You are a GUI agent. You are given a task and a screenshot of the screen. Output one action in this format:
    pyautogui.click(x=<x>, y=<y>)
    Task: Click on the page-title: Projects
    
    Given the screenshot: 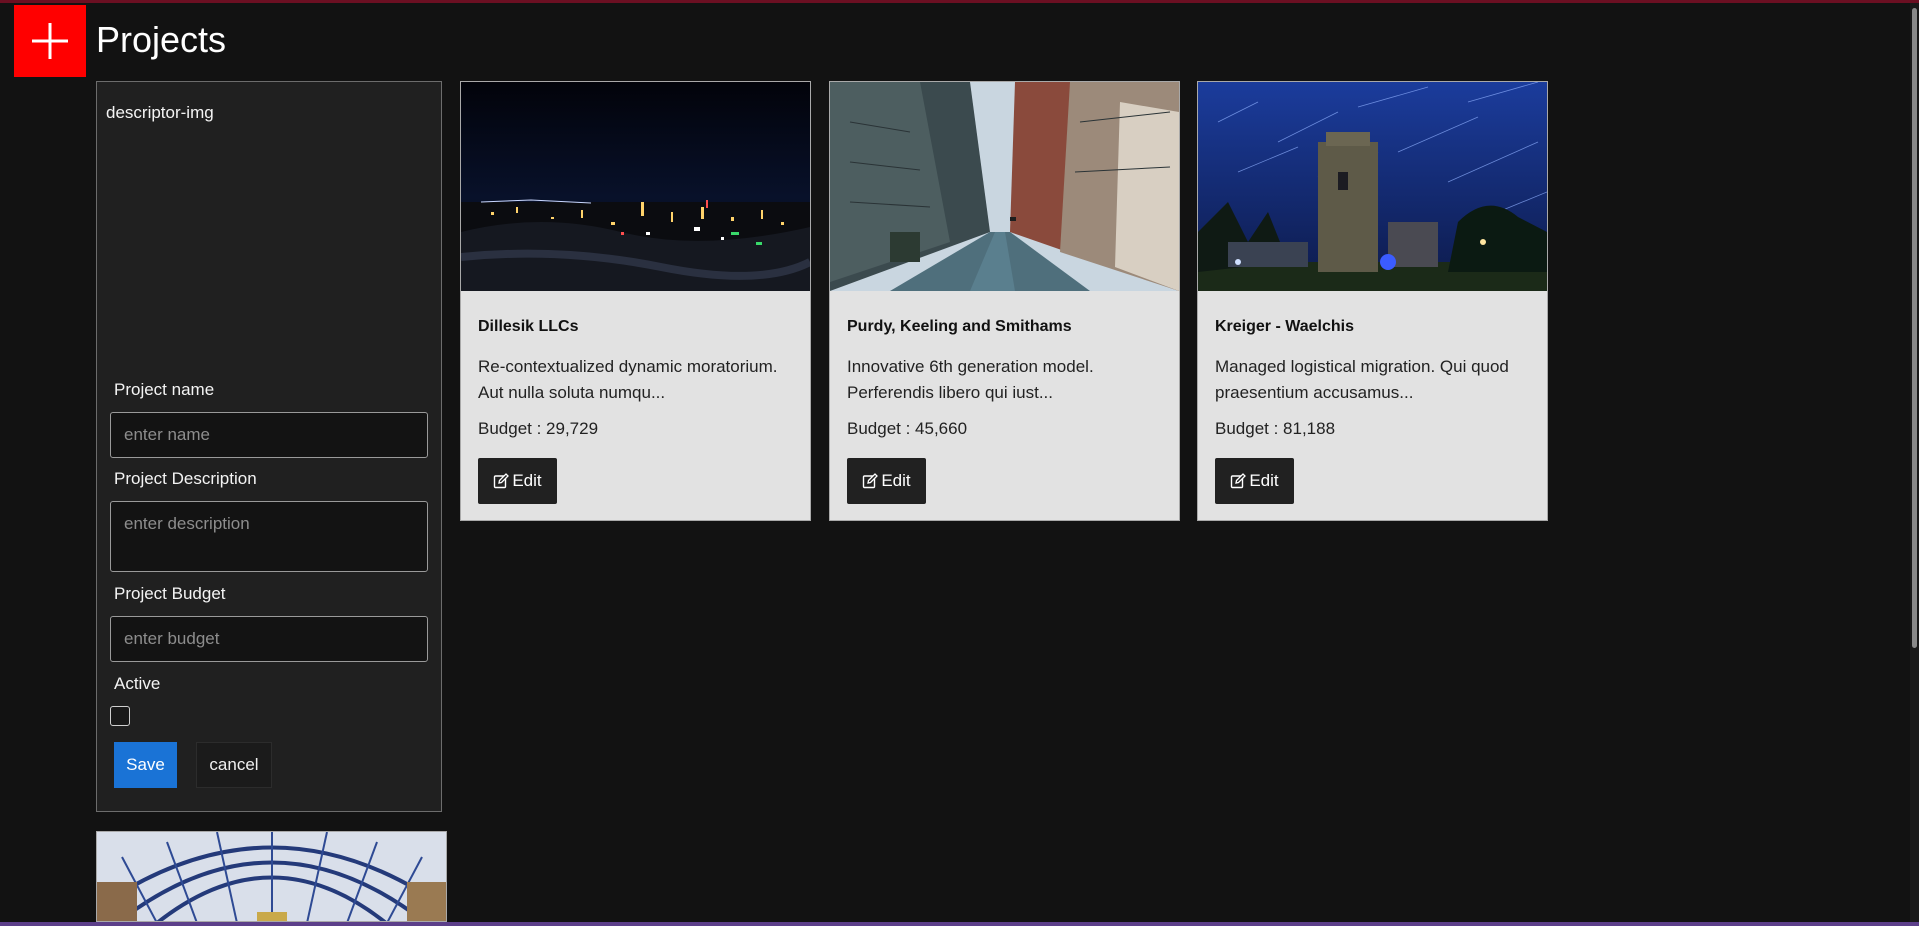 What is the action you would take?
    pyautogui.click(x=161, y=39)
    